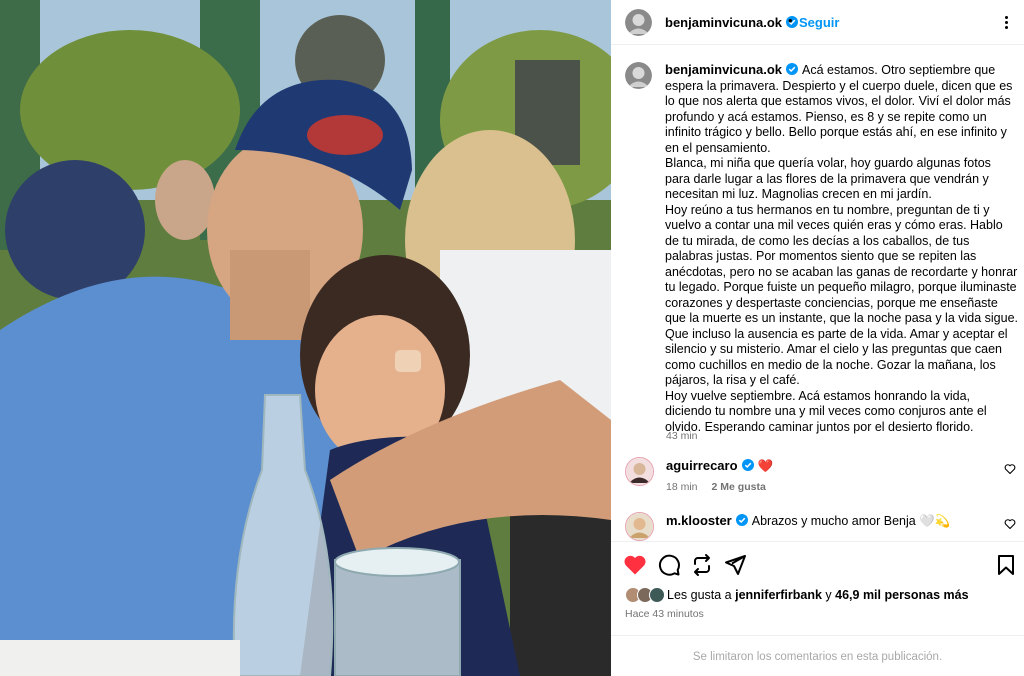 Image resolution: width=1024 pixels, height=676 pixels. I want to click on liker-avatar, so click(657, 595).